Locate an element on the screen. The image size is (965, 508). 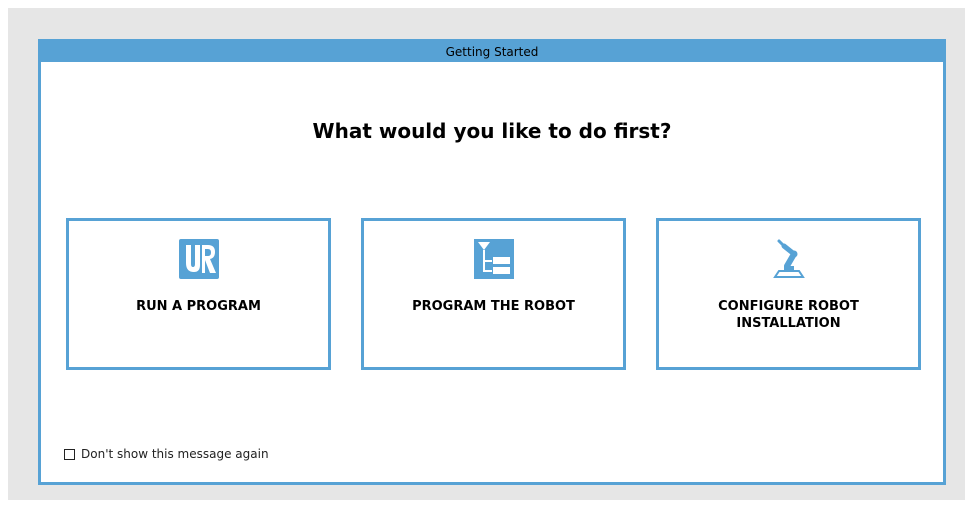
program-tree-icon is located at coordinates (493, 259).